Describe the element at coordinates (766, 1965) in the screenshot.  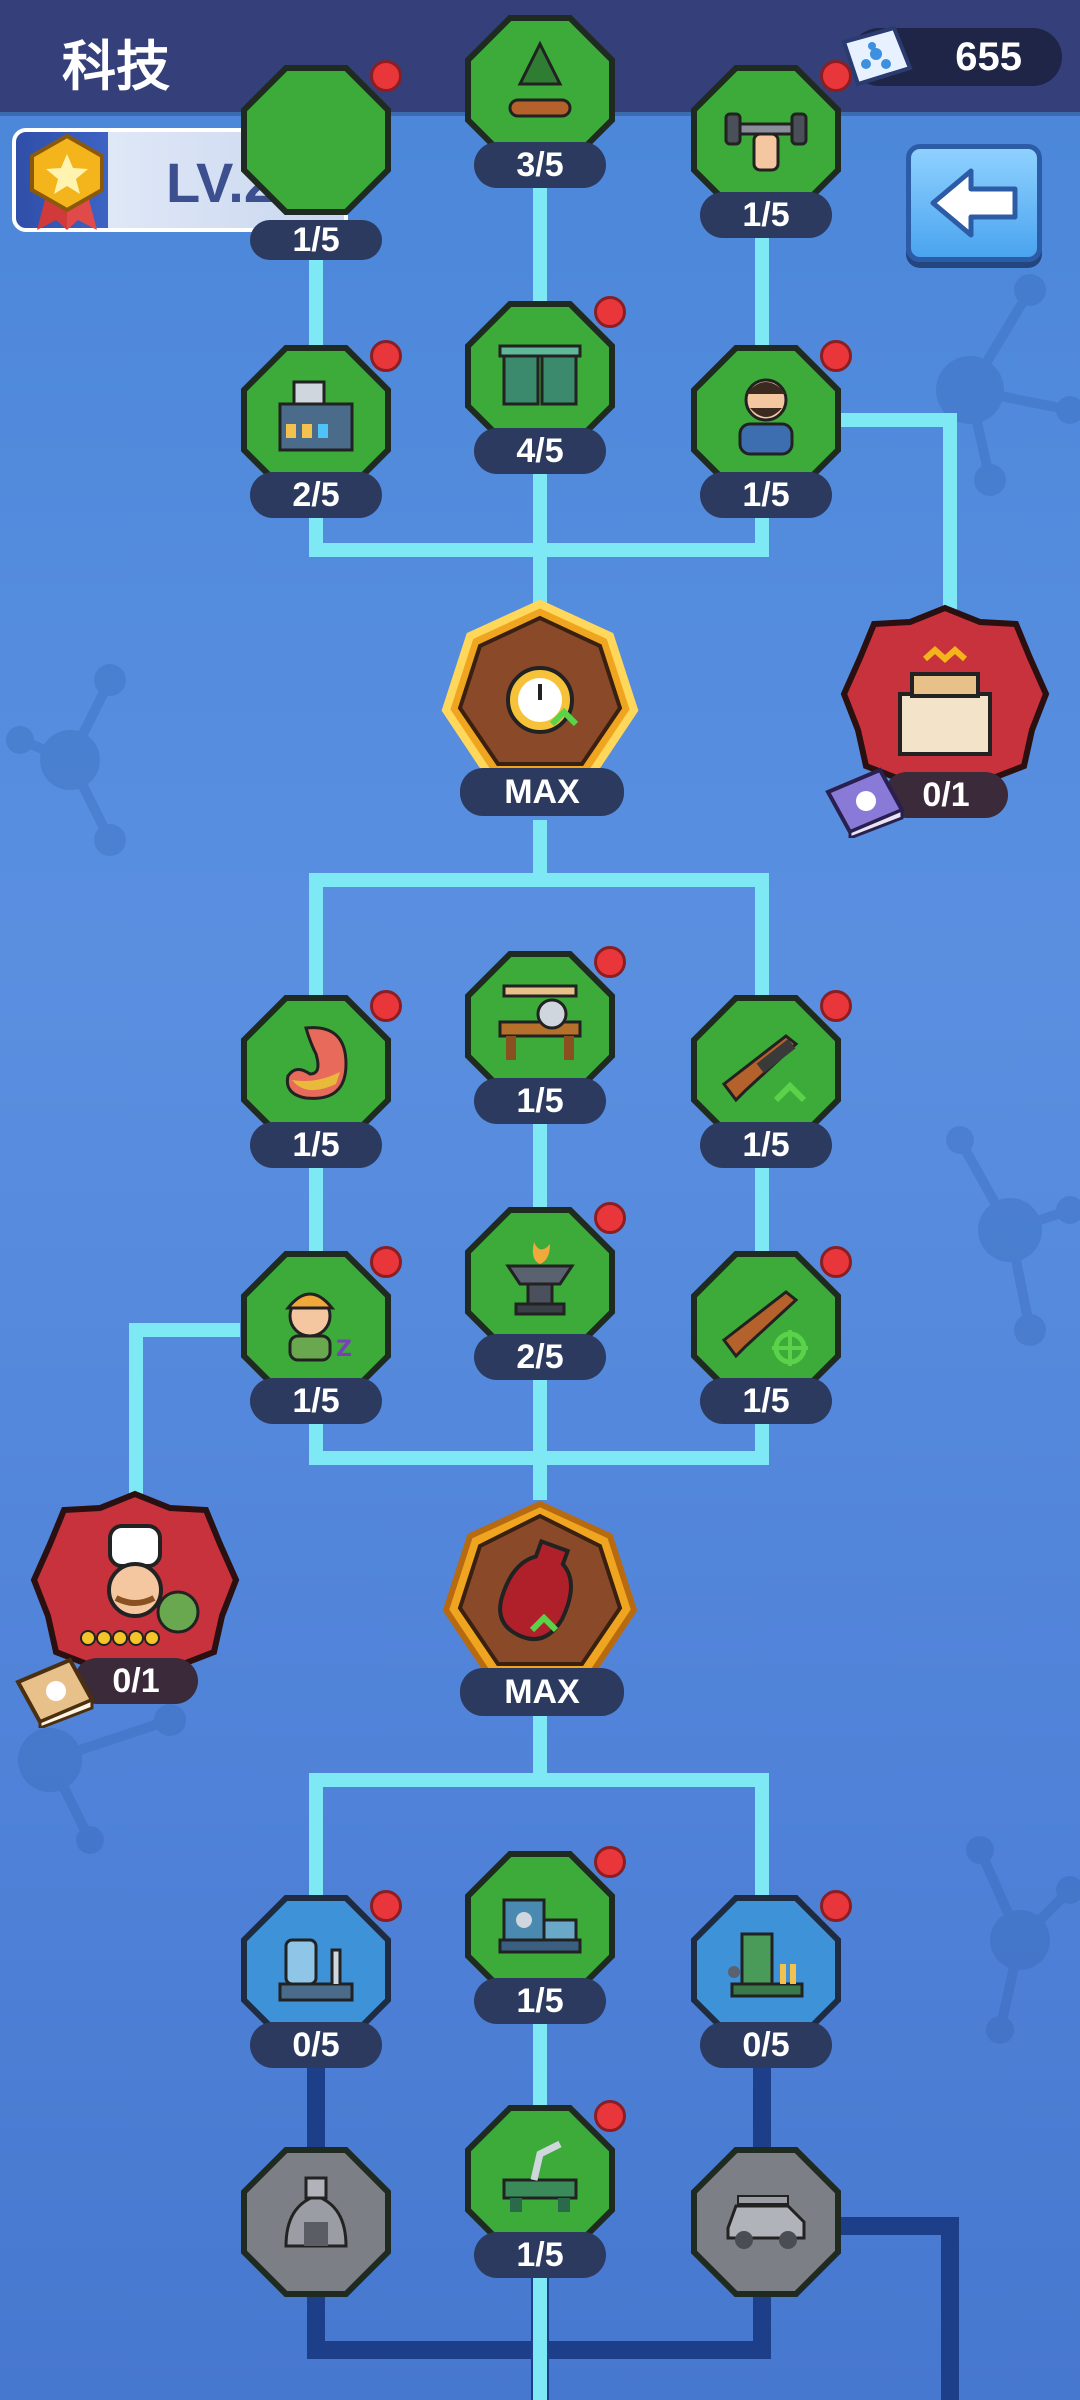
I see `ammo-press-icon` at that location.